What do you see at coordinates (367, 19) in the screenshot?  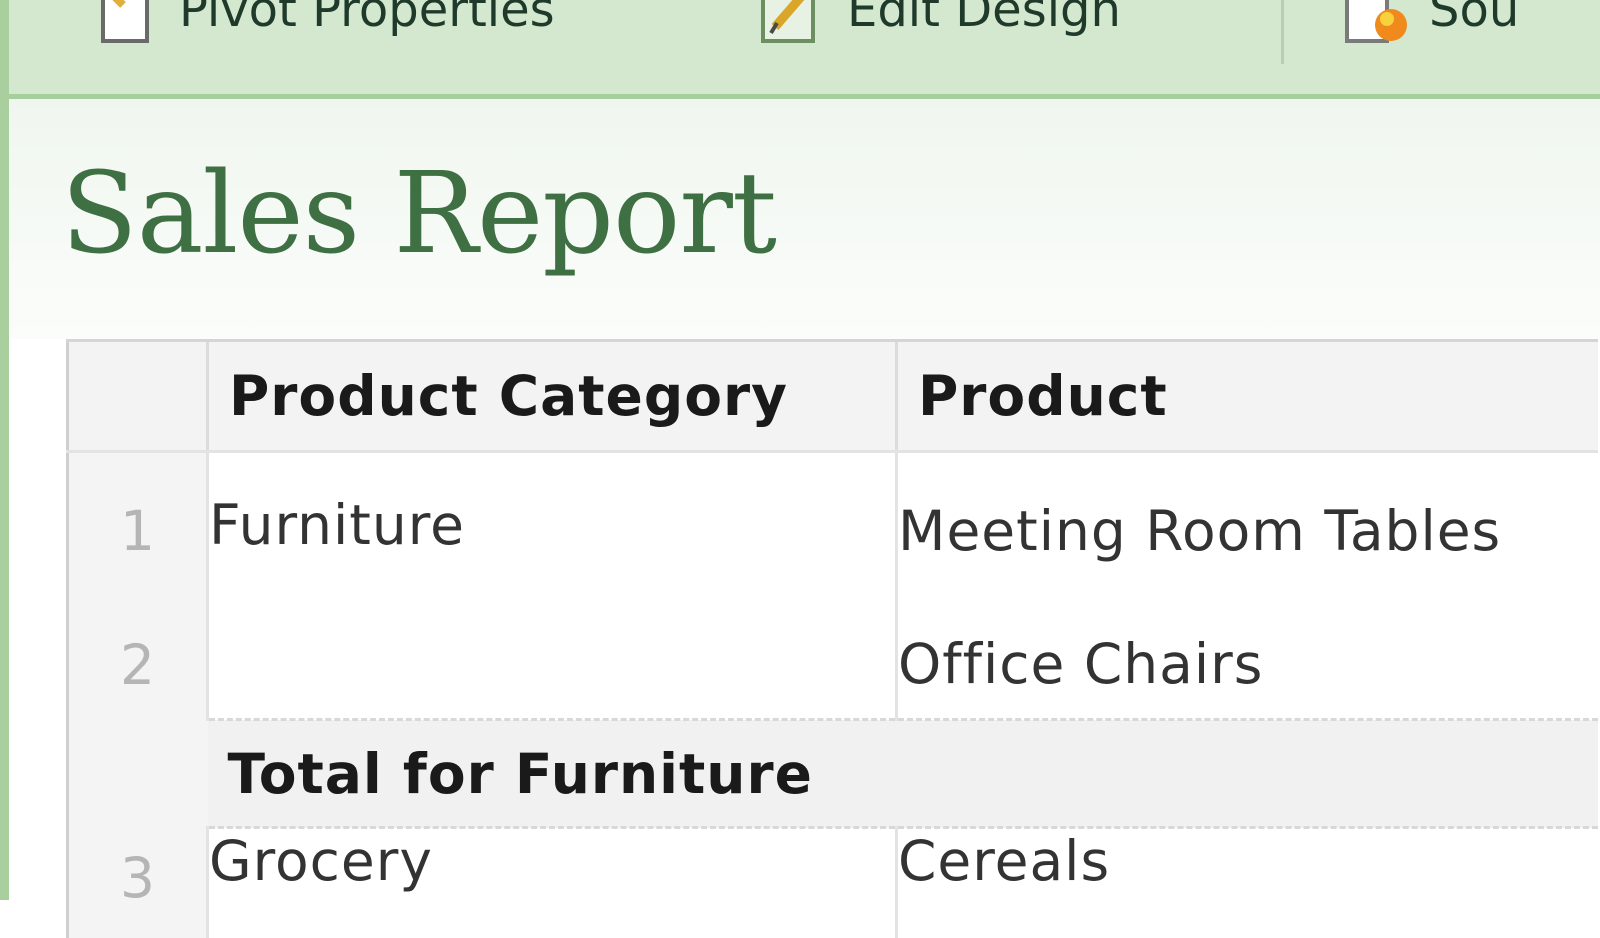 I see `pivot-properties-label: Pivot Properties` at bounding box center [367, 19].